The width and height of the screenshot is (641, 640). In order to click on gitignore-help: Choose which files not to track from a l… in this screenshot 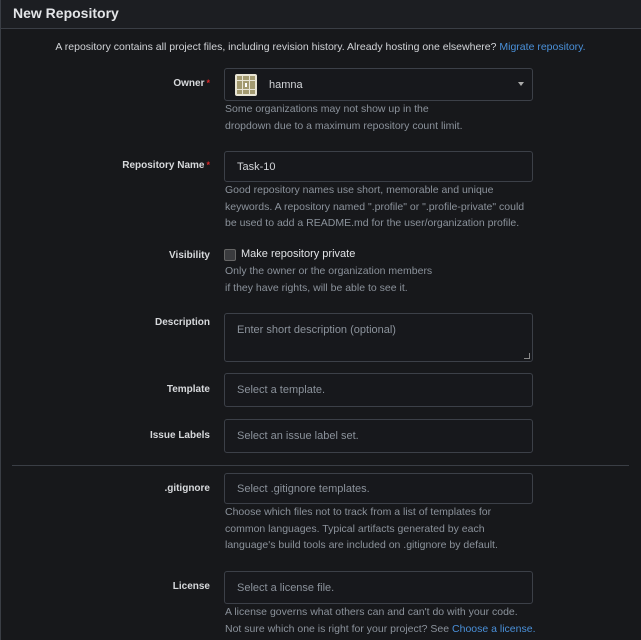, I will do `click(361, 529)`.